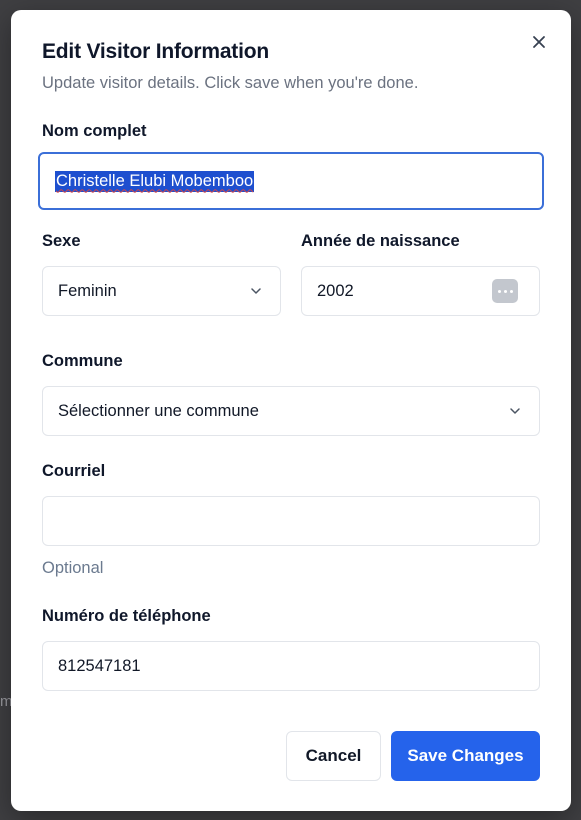  Describe the element at coordinates (155, 181) in the screenshot. I see `full-name-value: Christelle Elubi Mobemboo` at that location.